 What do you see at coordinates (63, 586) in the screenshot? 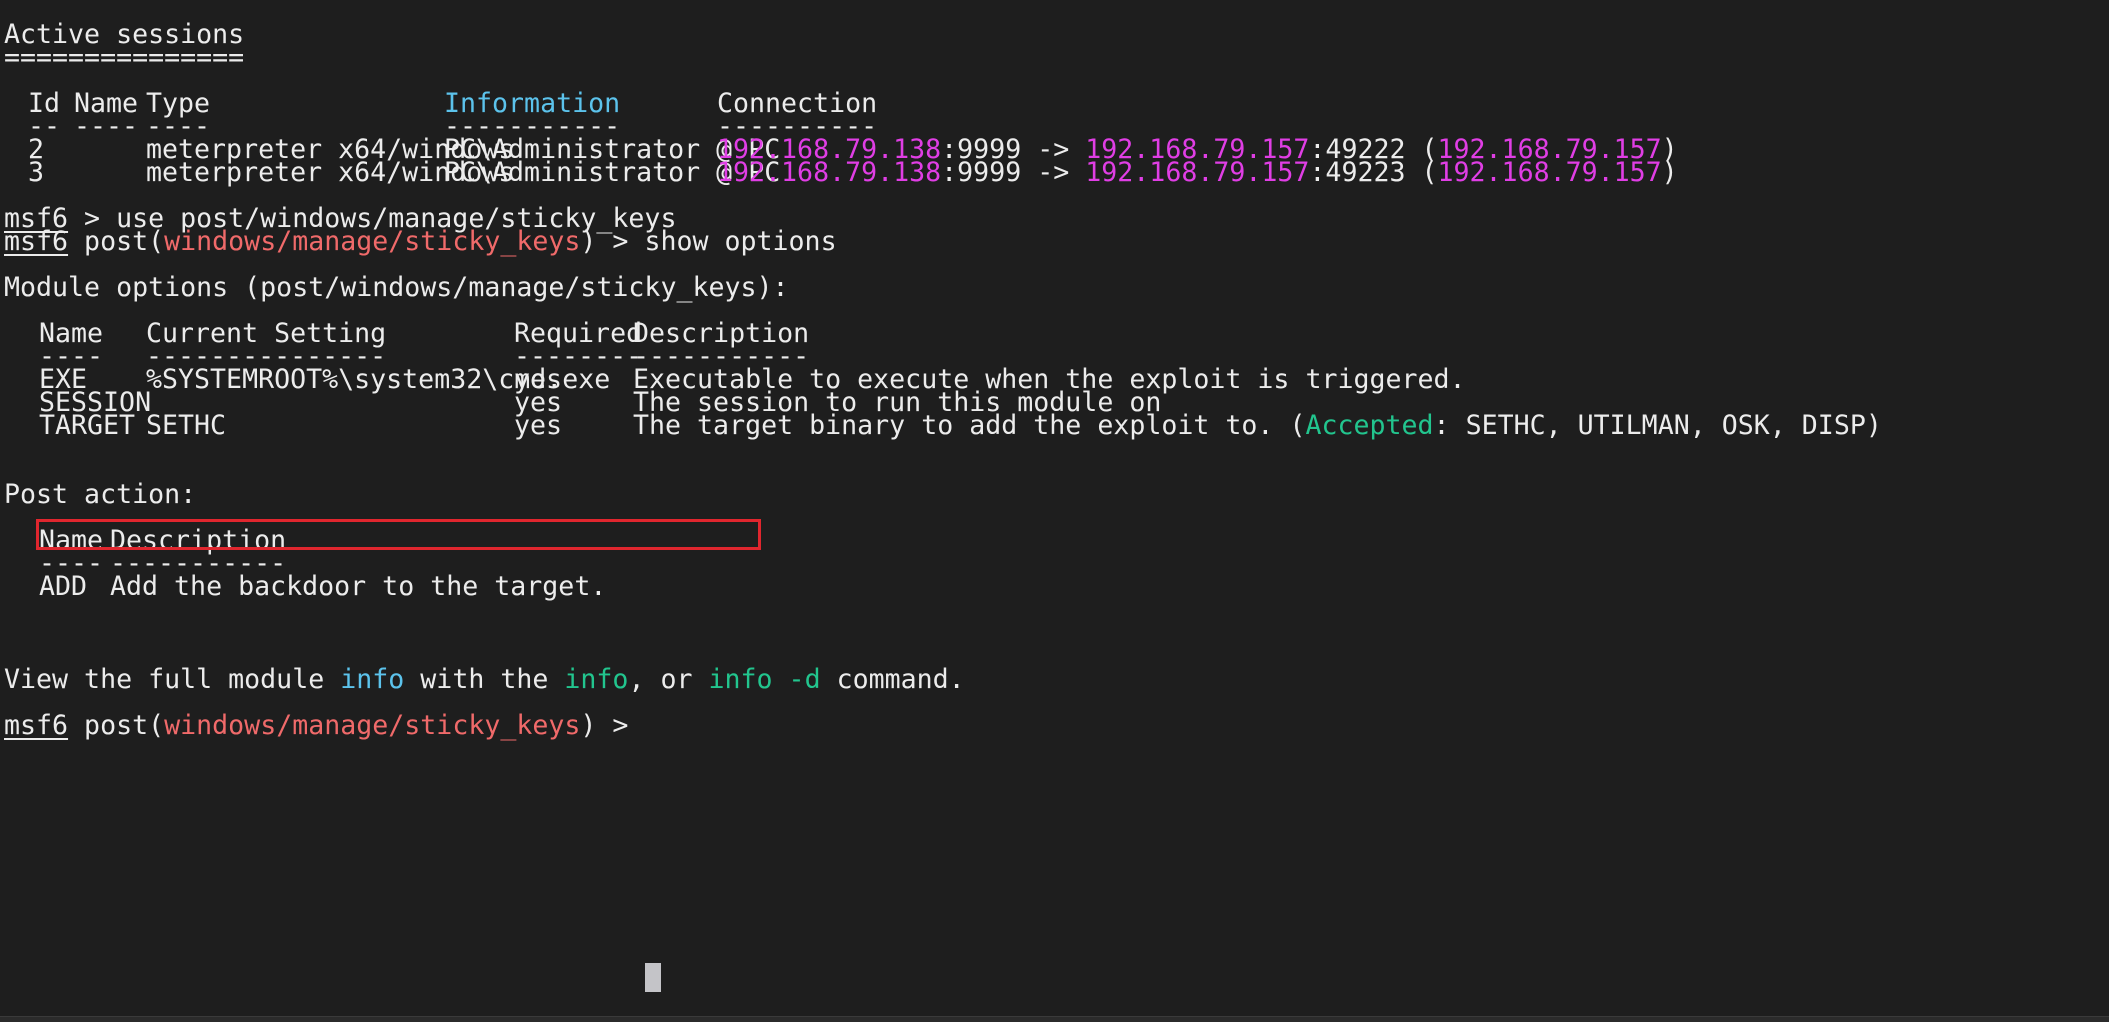
I see `action-name: ADD` at bounding box center [63, 586].